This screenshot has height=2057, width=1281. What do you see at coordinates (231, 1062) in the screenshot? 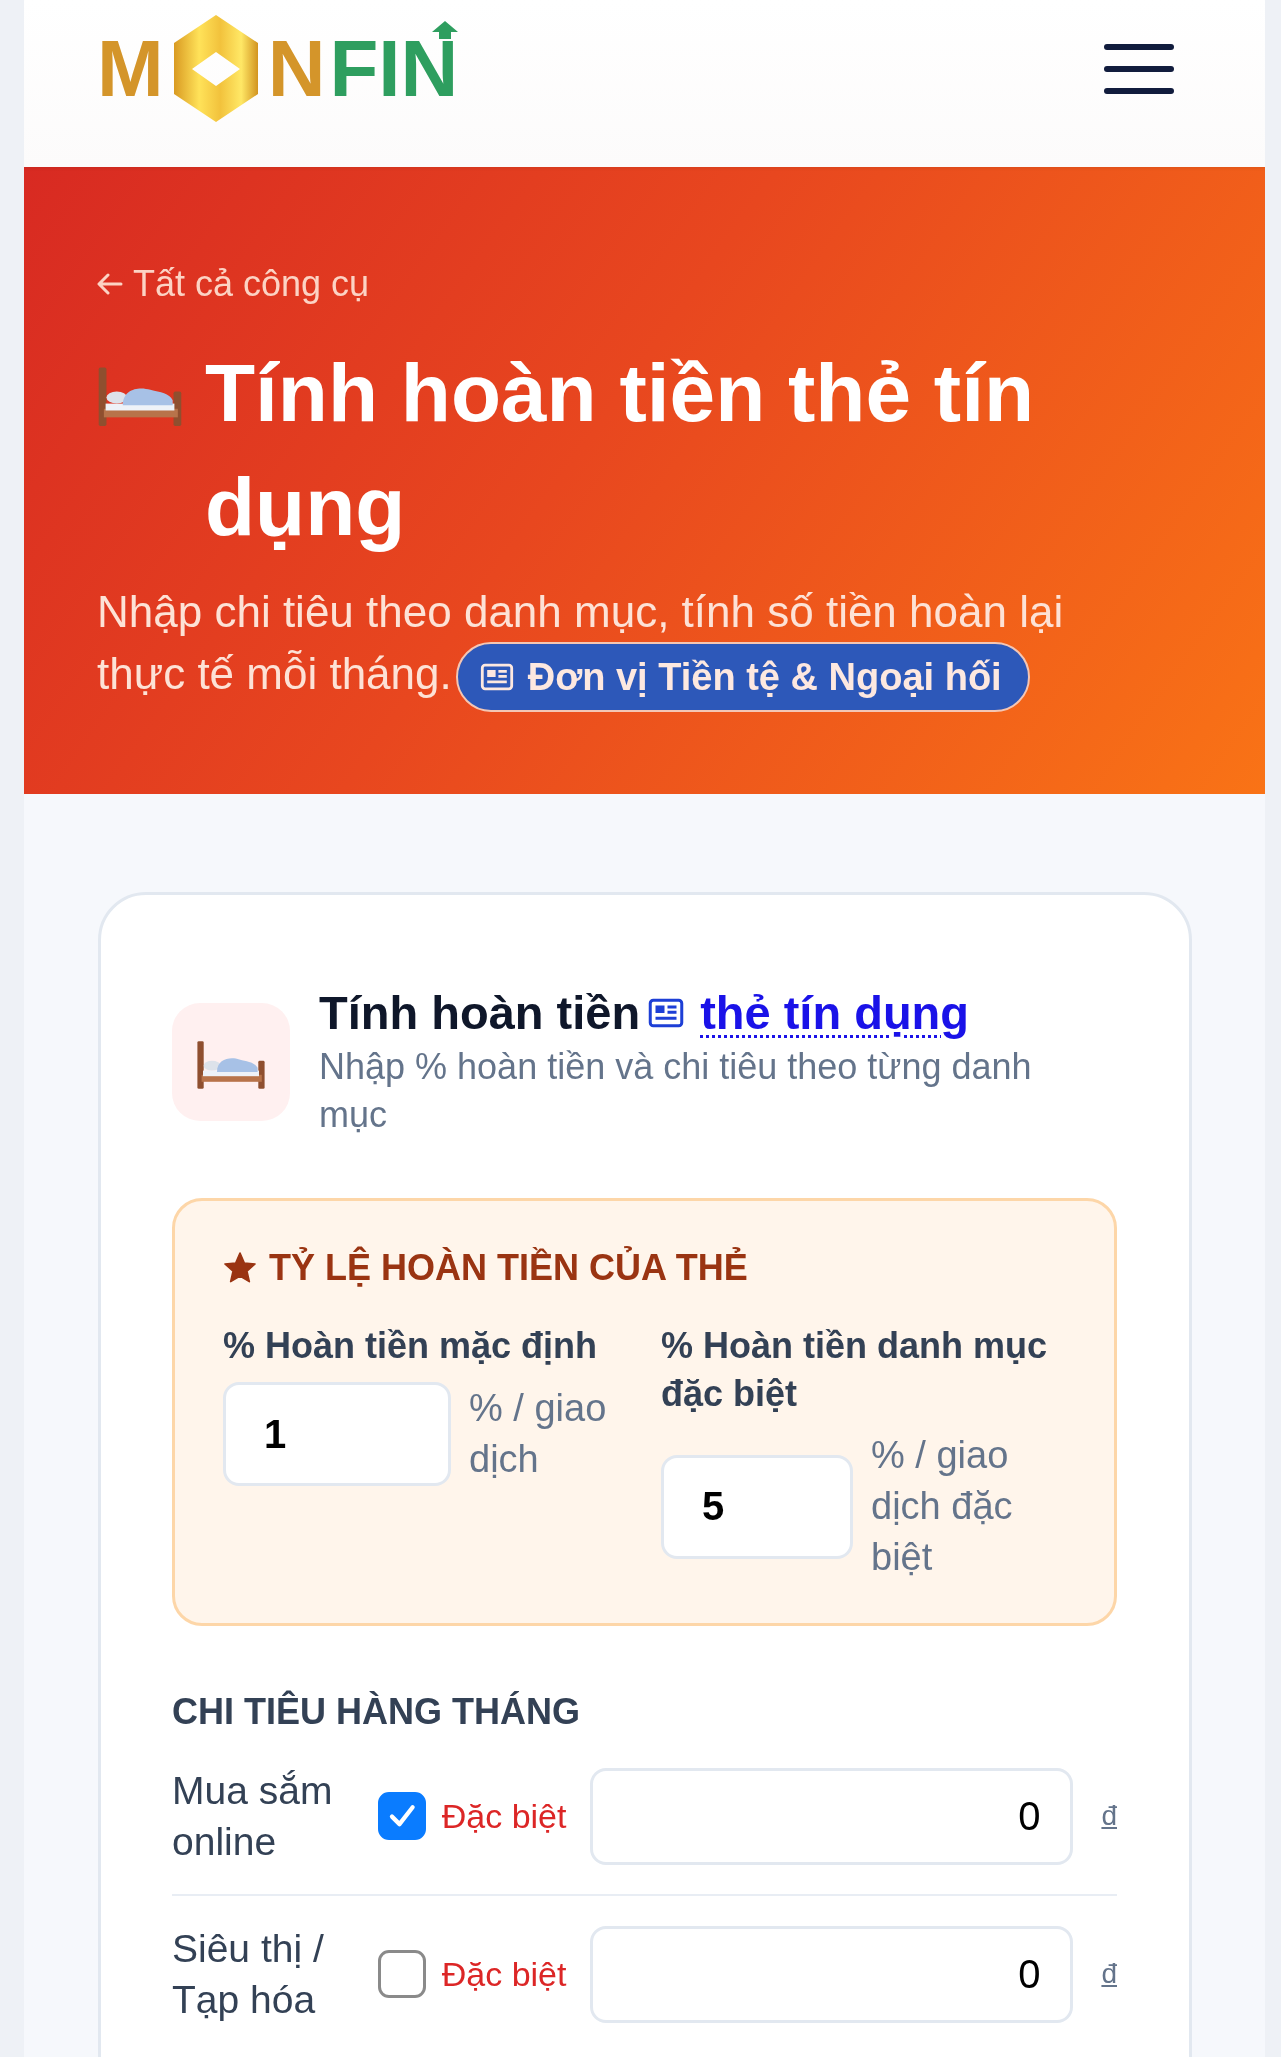
I see `bed-icon` at bounding box center [231, 1062].